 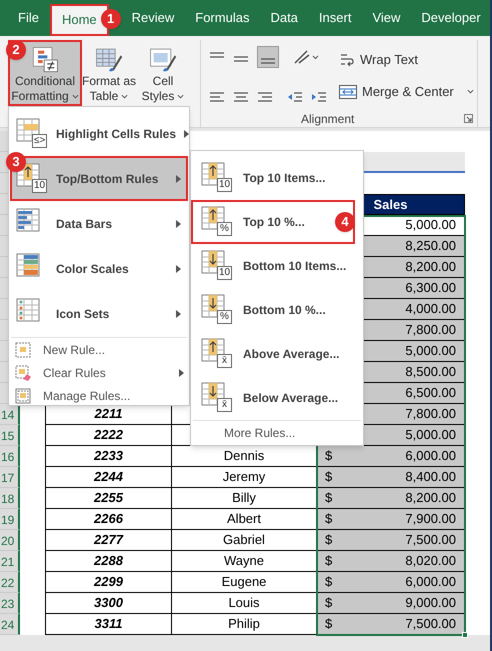 What do you see at coordinates (243, 519) in the screenshot?
I see `table-cell: Albert` at bounding box center [243, 519].